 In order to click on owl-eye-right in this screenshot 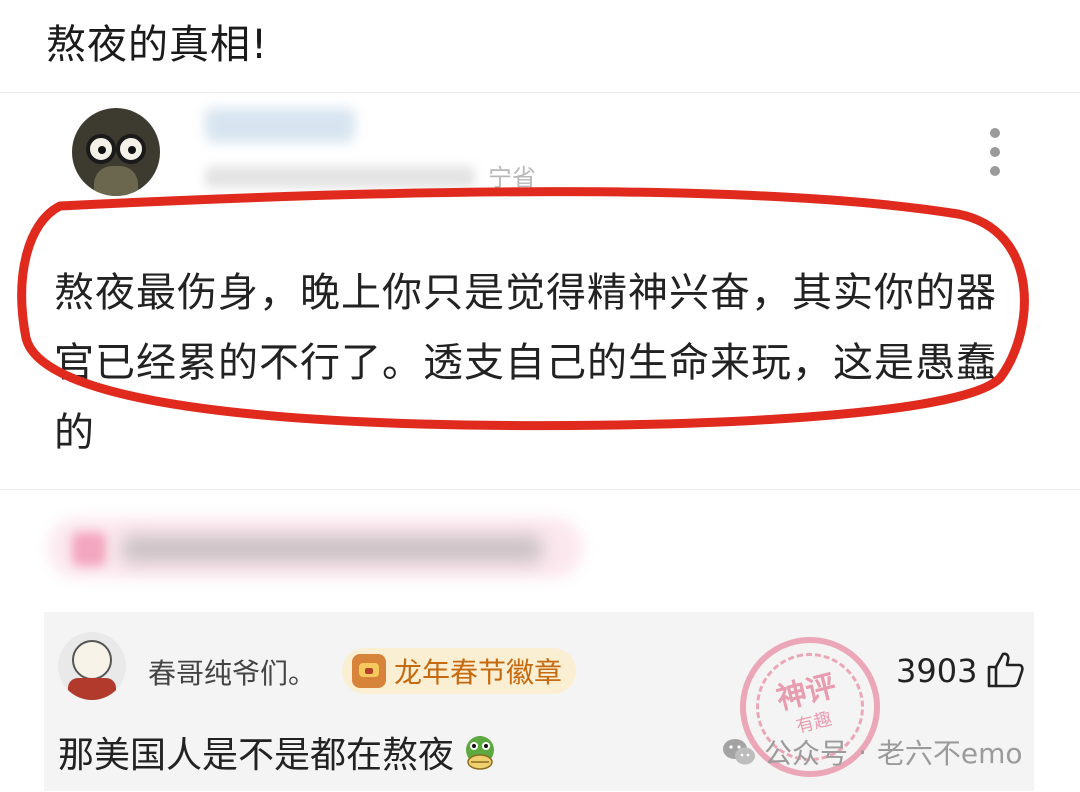, I will do `click(131, 149)`.